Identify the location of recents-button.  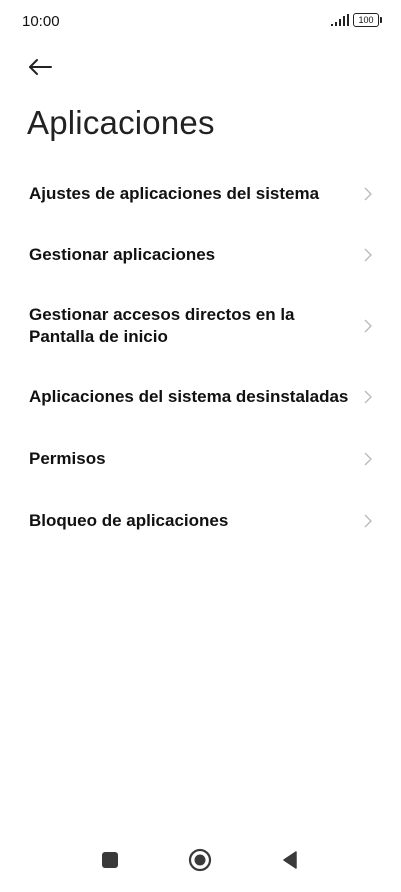
(110, 860).